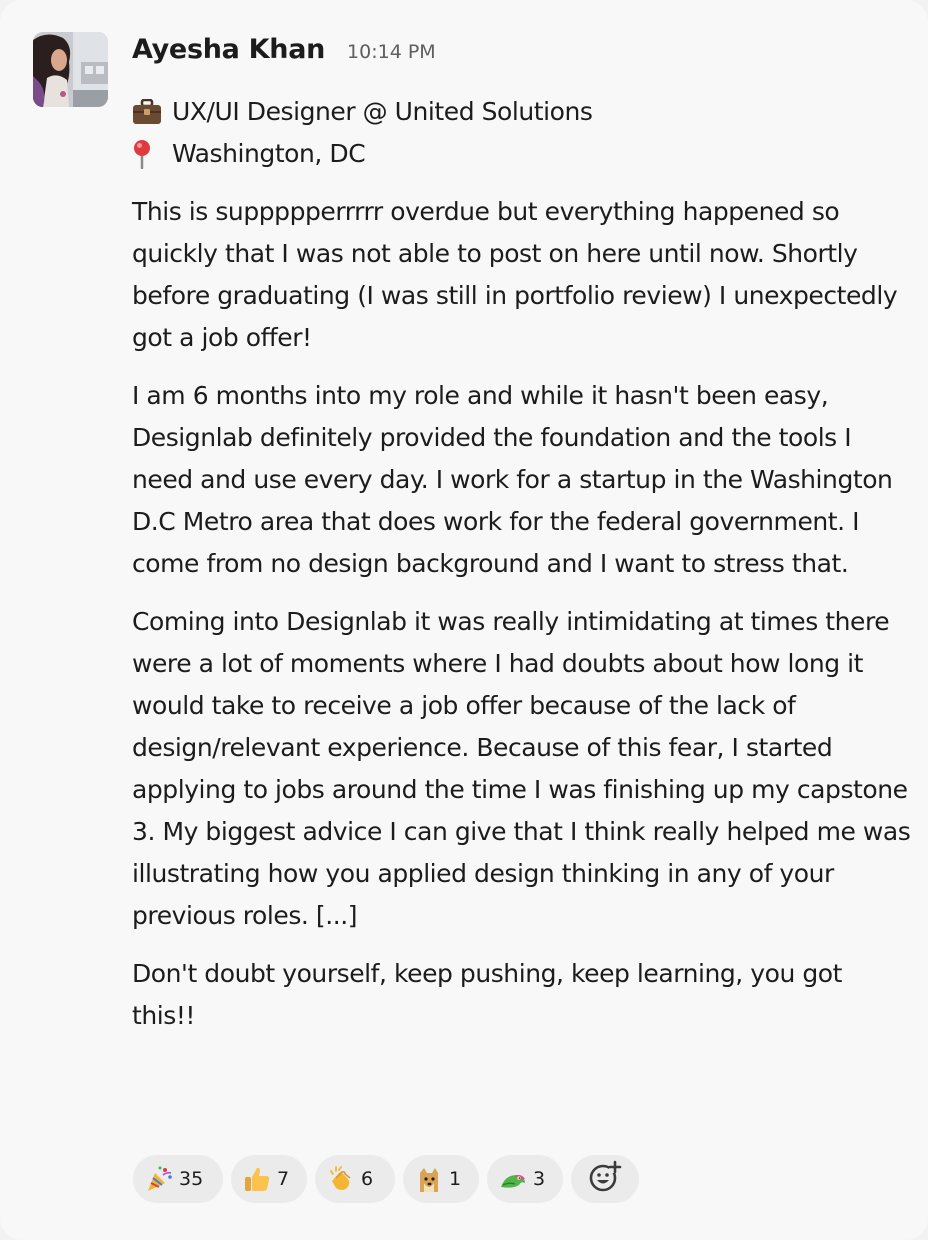 The height and width of the screenshot is (1240, 928). What do you see at coordinates (70, 69) in the screenshot?
I see `avatar` at bounding box center [70, 69].